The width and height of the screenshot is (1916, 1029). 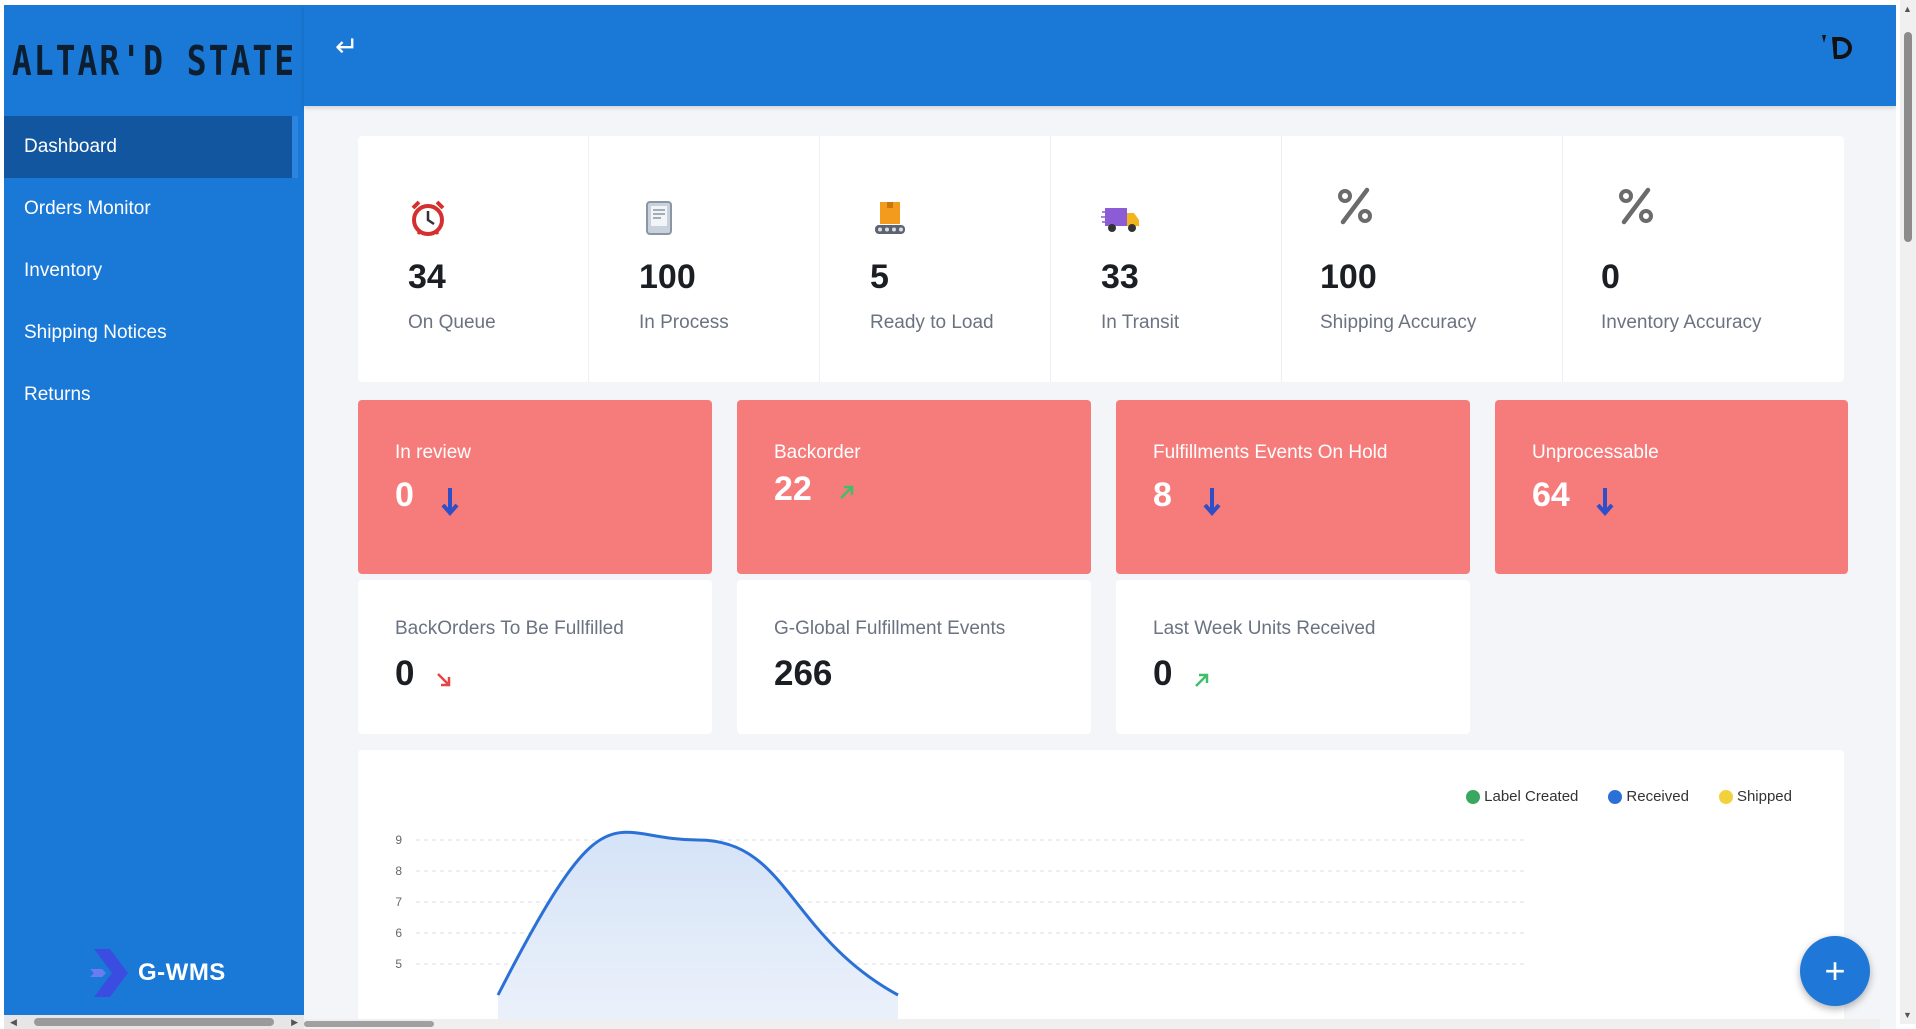 I want to click on page-horizontal-scrollbar, so click(x=1092, y=1024).